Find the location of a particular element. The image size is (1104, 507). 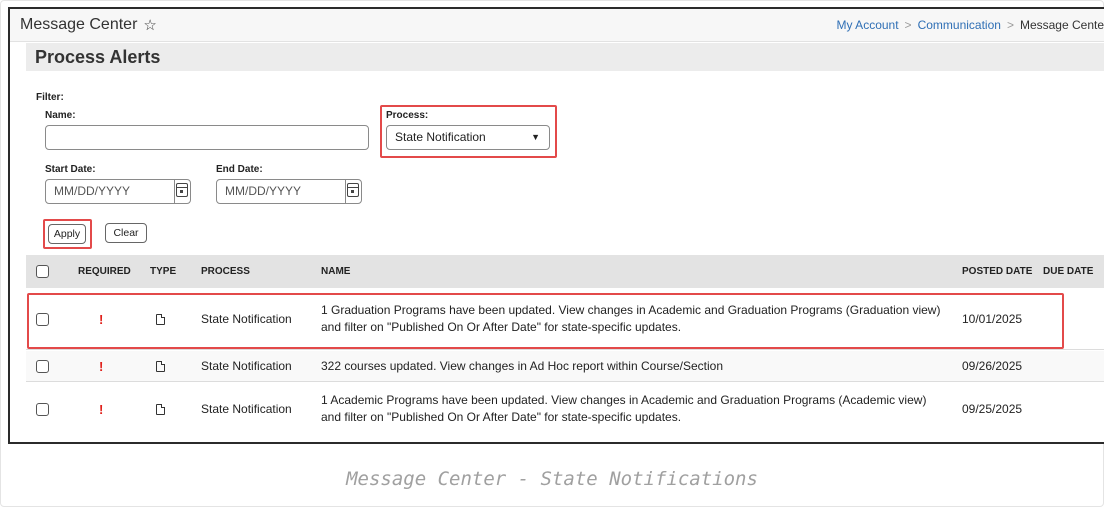

filter-label: Filter: is located at coordinates (50, 97).